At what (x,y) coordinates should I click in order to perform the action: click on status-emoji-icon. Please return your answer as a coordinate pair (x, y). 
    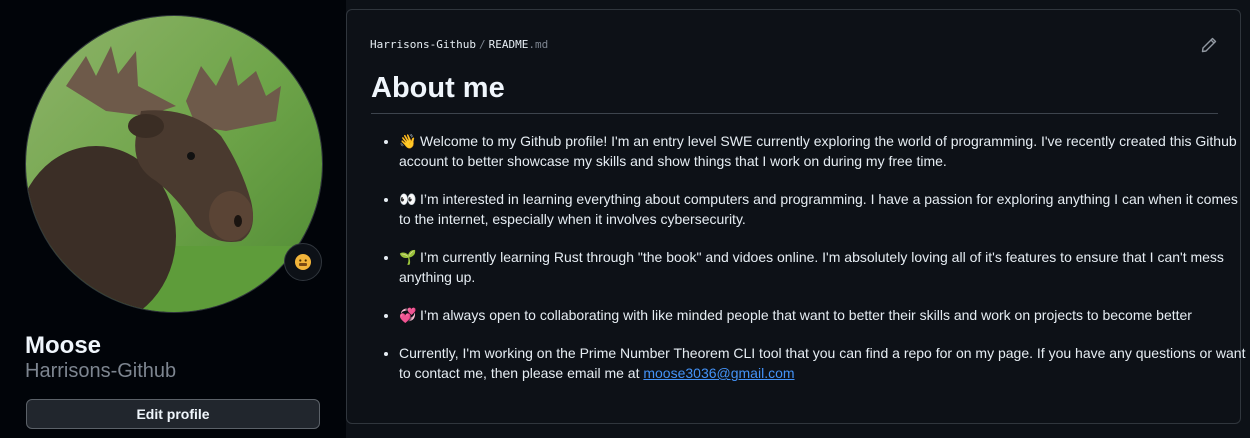
    Looking at the image, I should click on (303, 262).